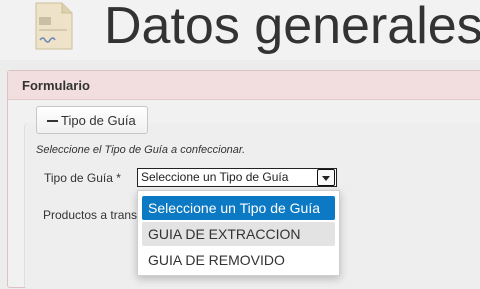 The width and height of the screenshot is (480, 289). I want to click on toggle-button-label: Tipo de Guía, so click(98, 120).